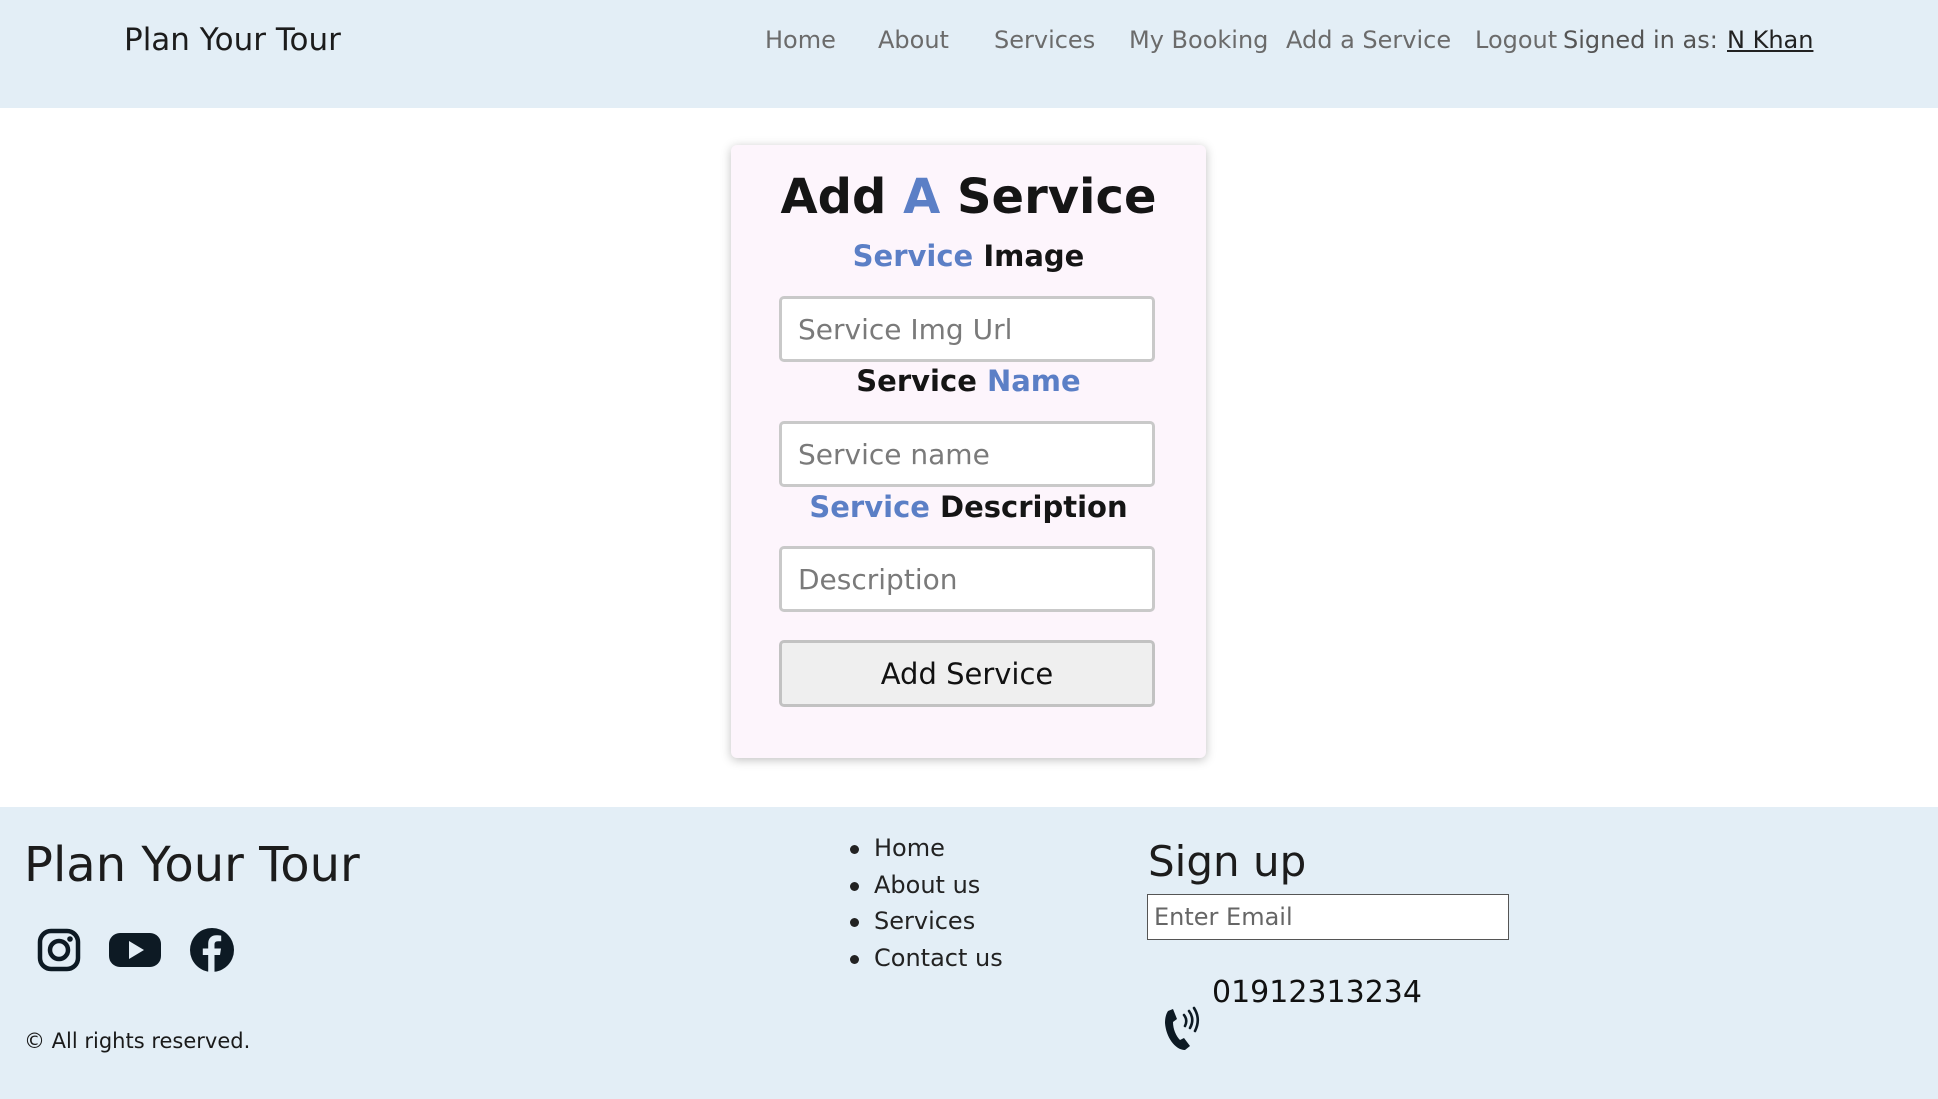  What do you see at coordinates (916, 381) in the screenshot?
I see `label-word: Service` at bounding box center [916, 381].